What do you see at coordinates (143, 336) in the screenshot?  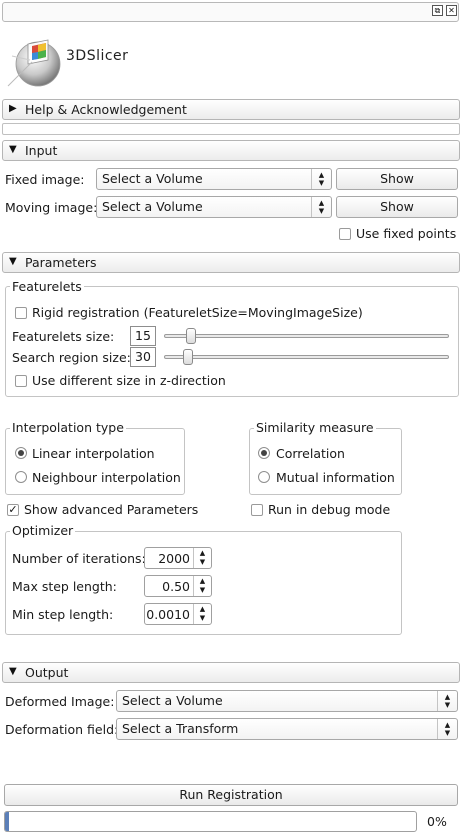 I see `featurelets-size-input: 15` at bounding box center [143, 336].